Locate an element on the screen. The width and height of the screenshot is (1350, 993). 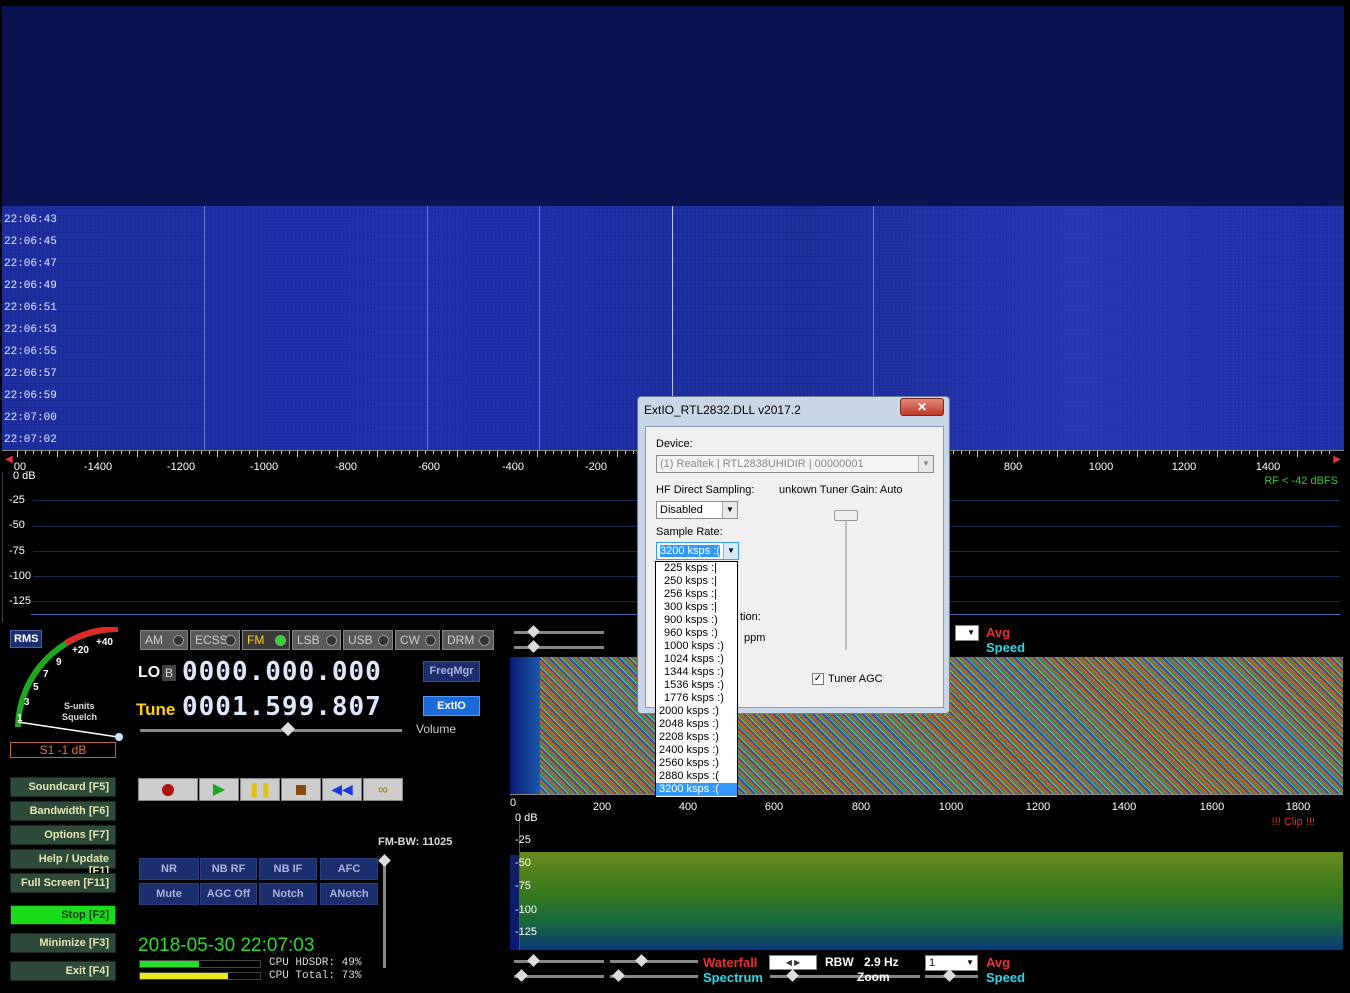
nb-rf-button: NB RF is located at coordinates (228, 869).